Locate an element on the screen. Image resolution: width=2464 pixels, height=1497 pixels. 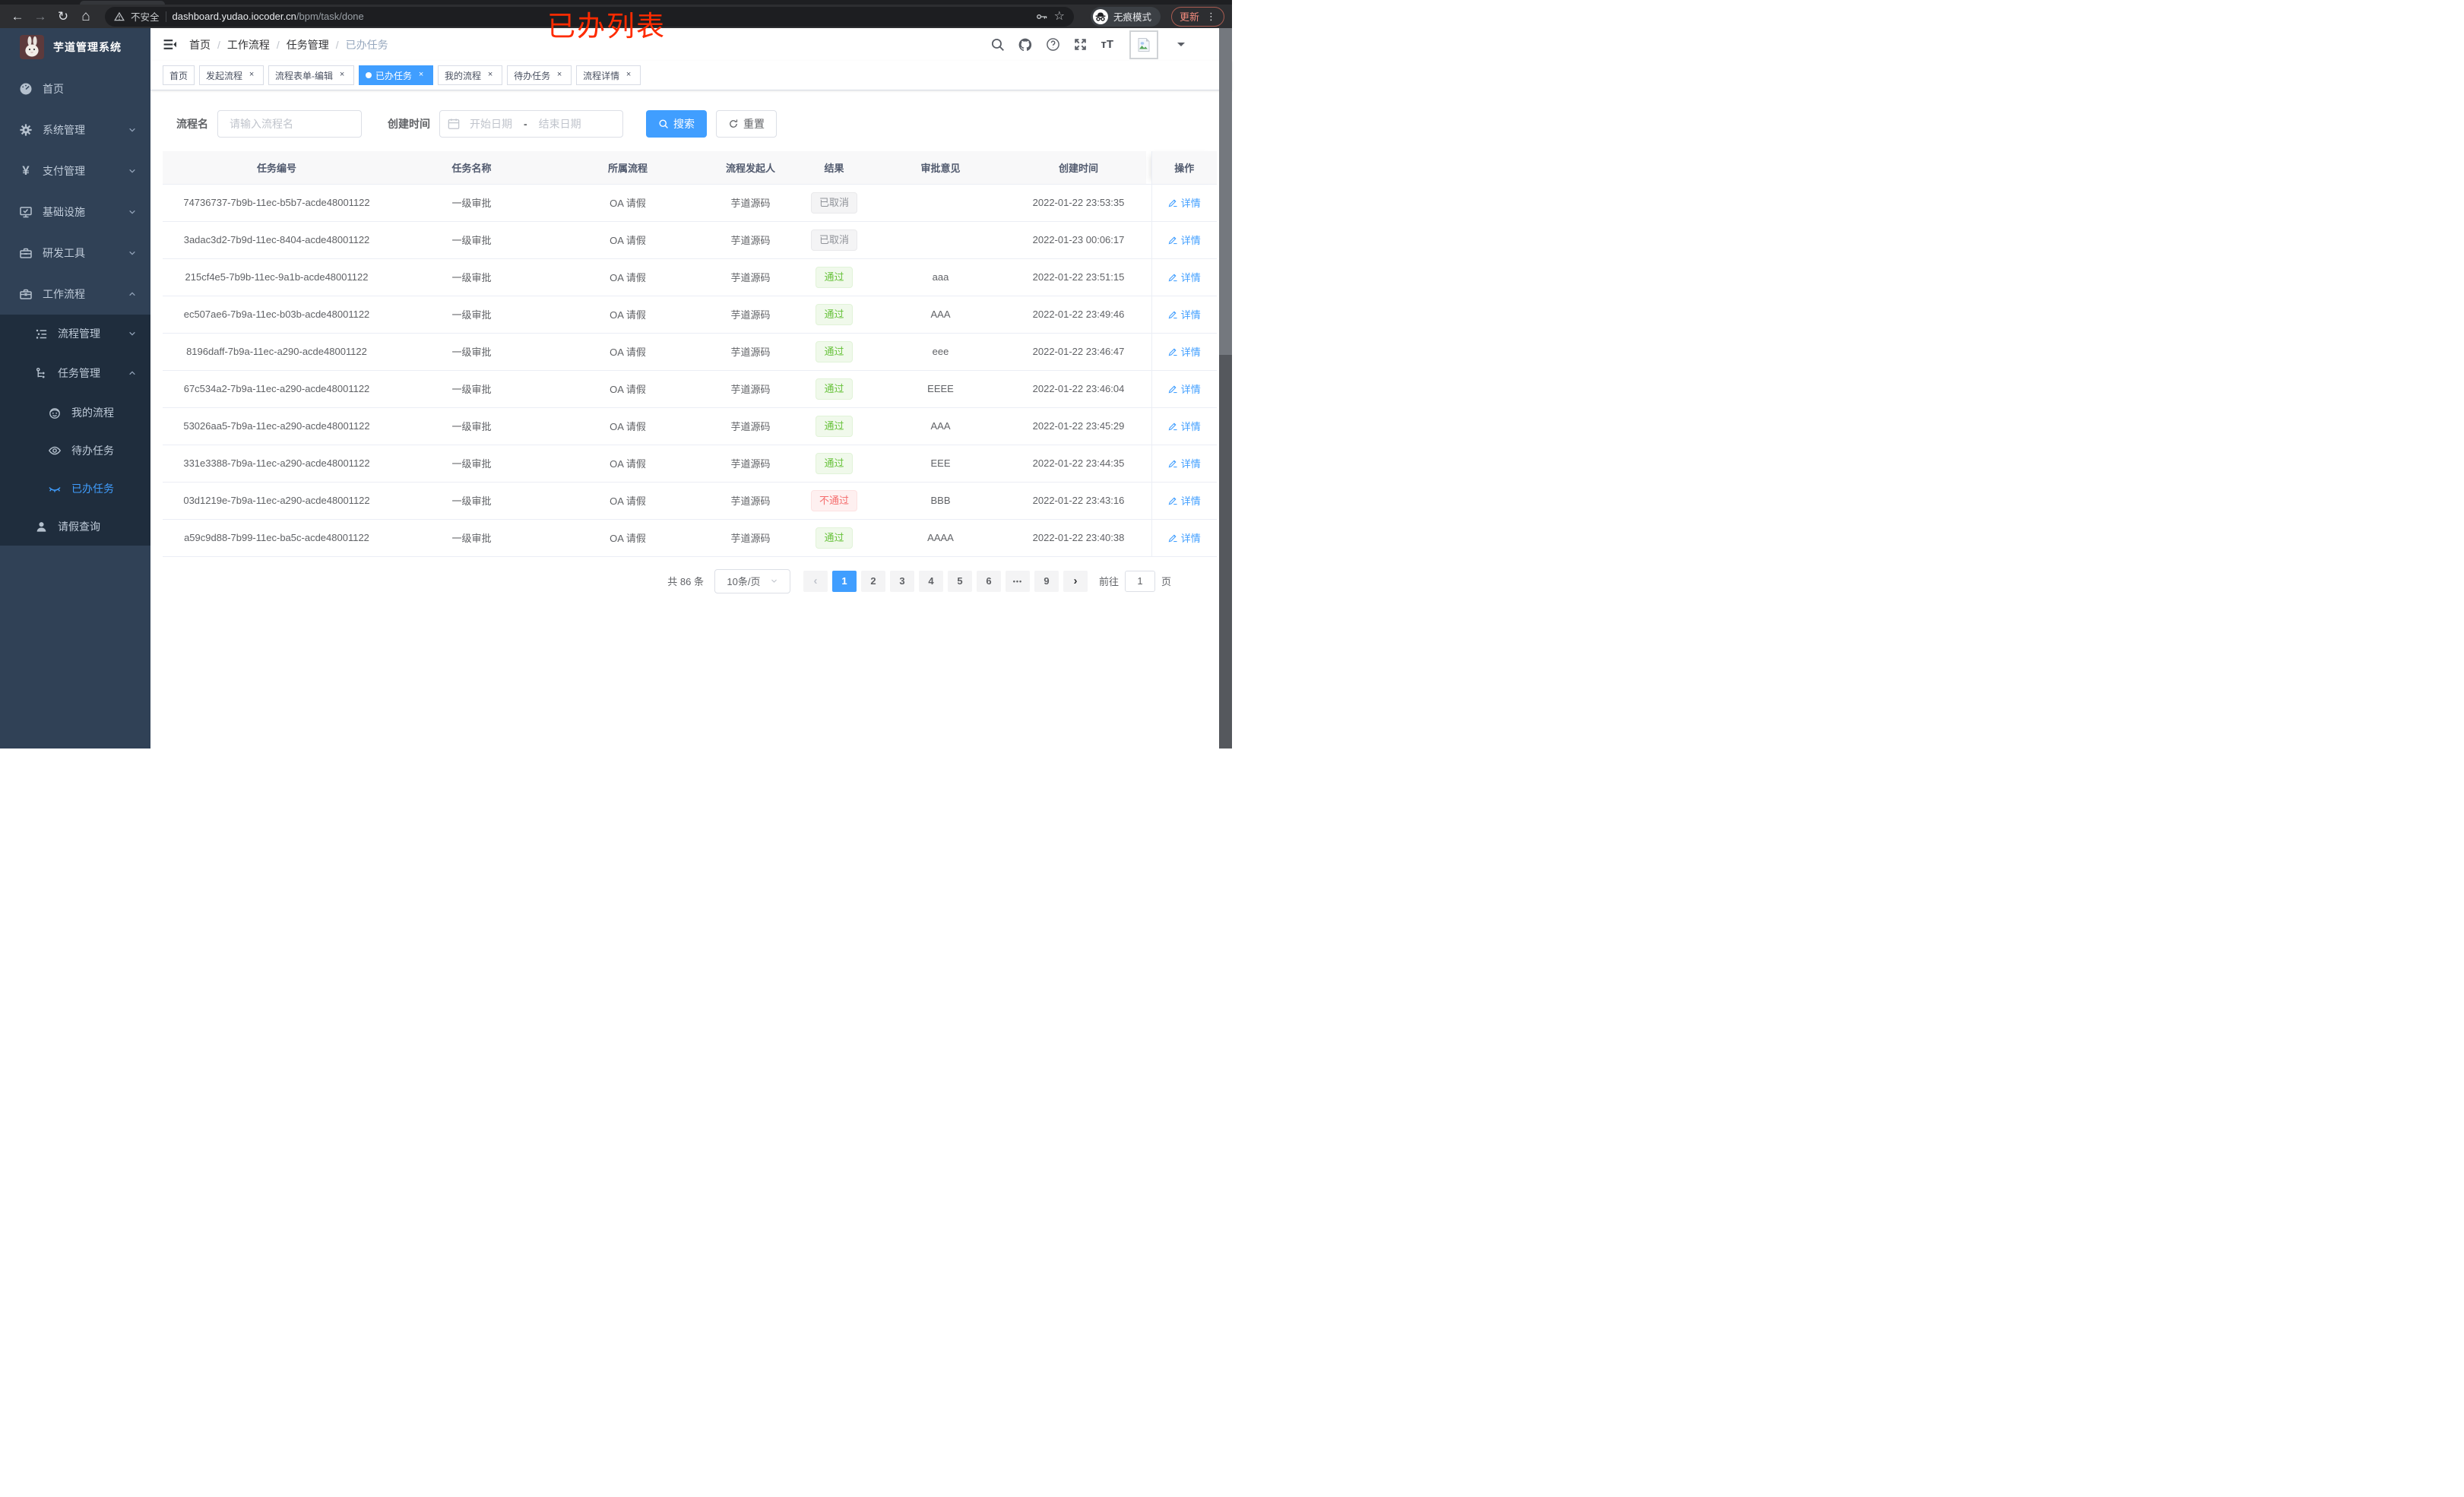
start-date-input is located at coordinates (491, 124).